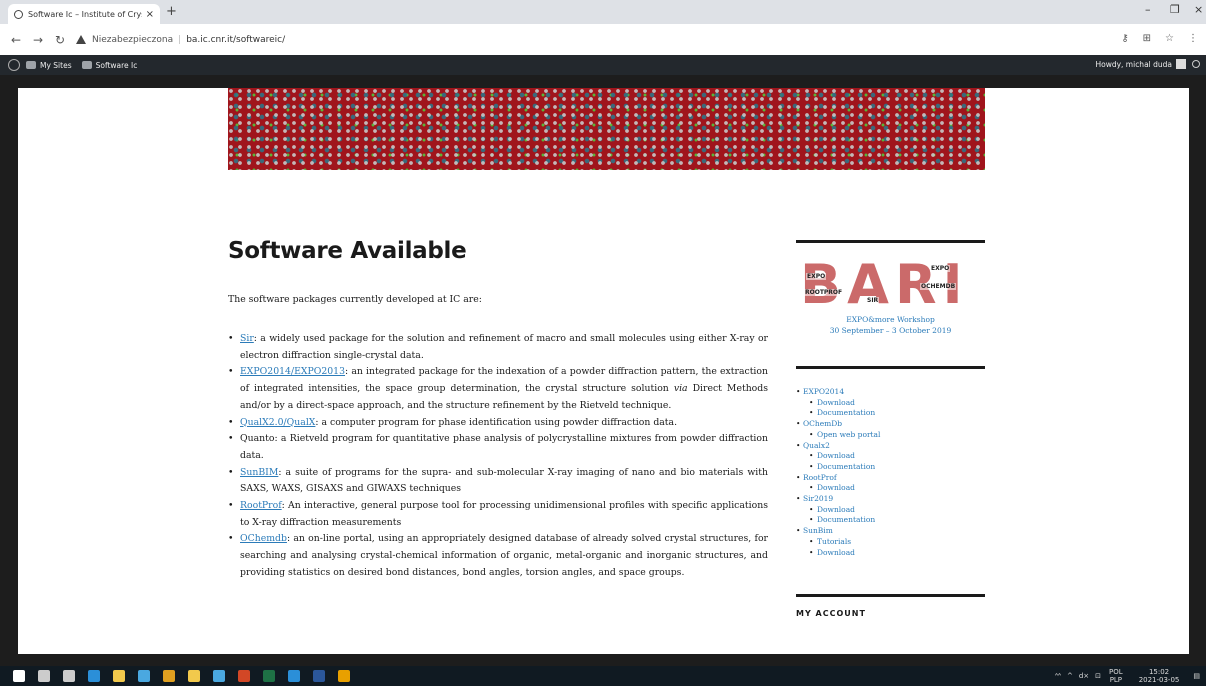 This screenshot has width=1206, height=686. What do you see at coordinates (84, 14) in the screenshot?
I see `browser-tab: Software Ic – Institute of Crystallo ×` at bounding box center [84, 14].